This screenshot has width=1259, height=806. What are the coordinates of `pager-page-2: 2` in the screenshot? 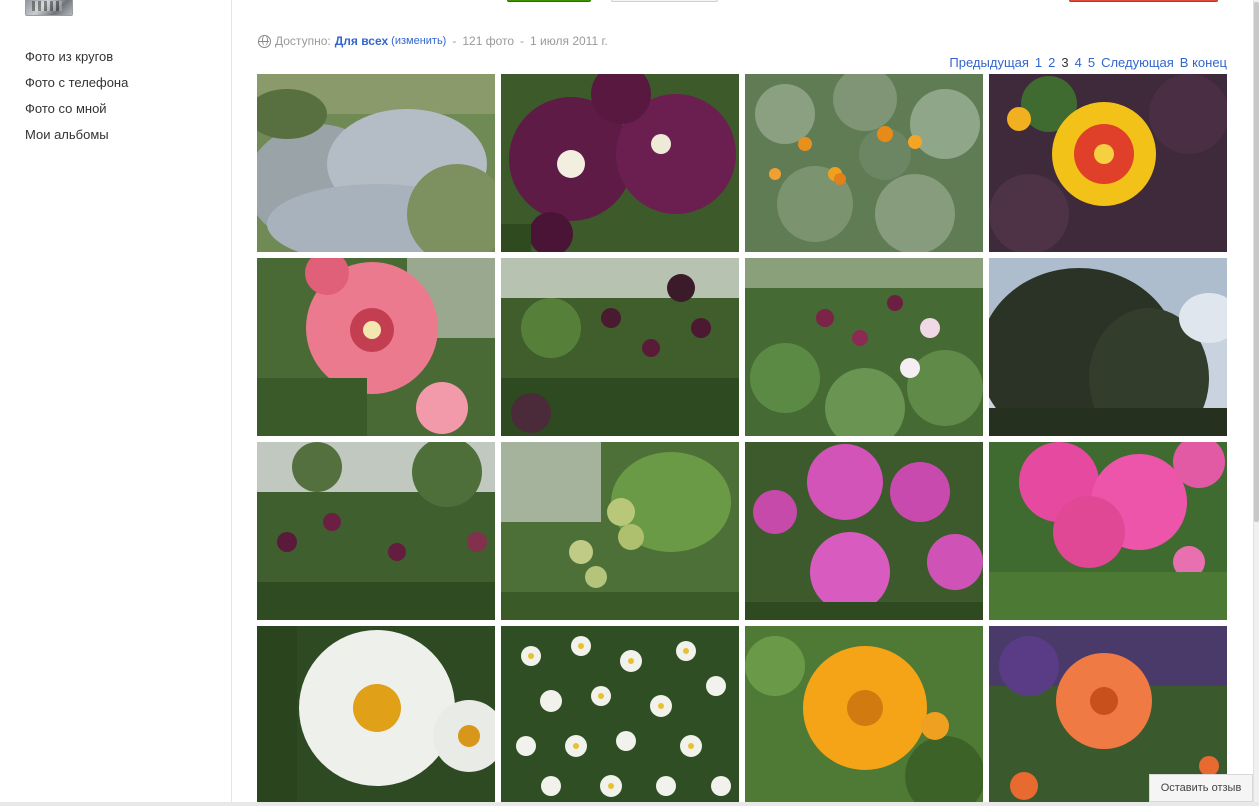 It's located at (1051, 62).